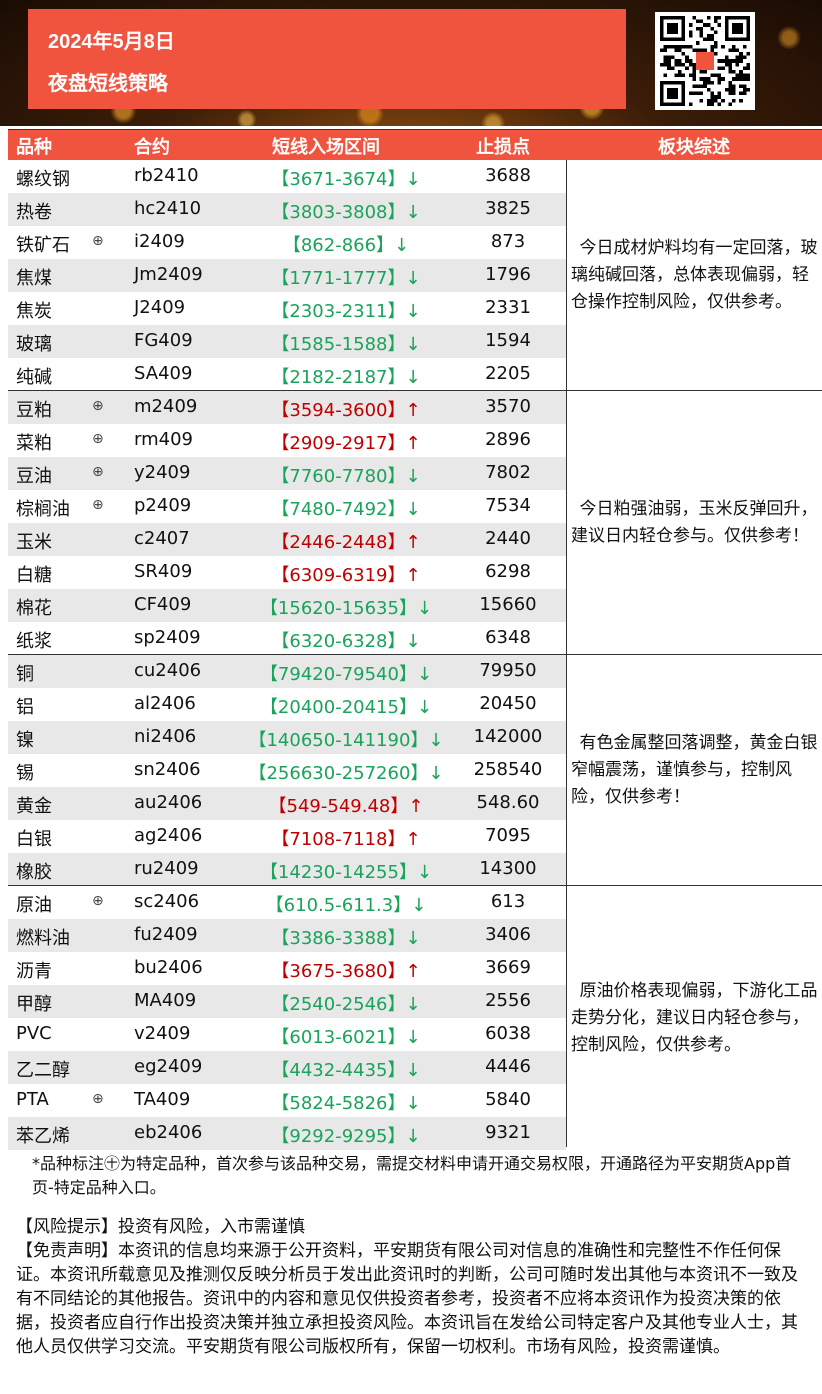 This screenshot has height=1394, width=822. I want to click on stop-loss: 873, so click(508, 241).